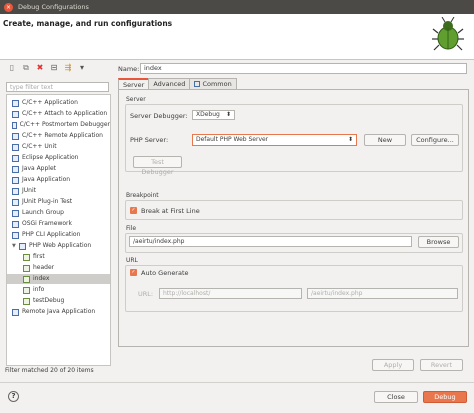  I want to click on browse-button: Browse, so click(438, 242).